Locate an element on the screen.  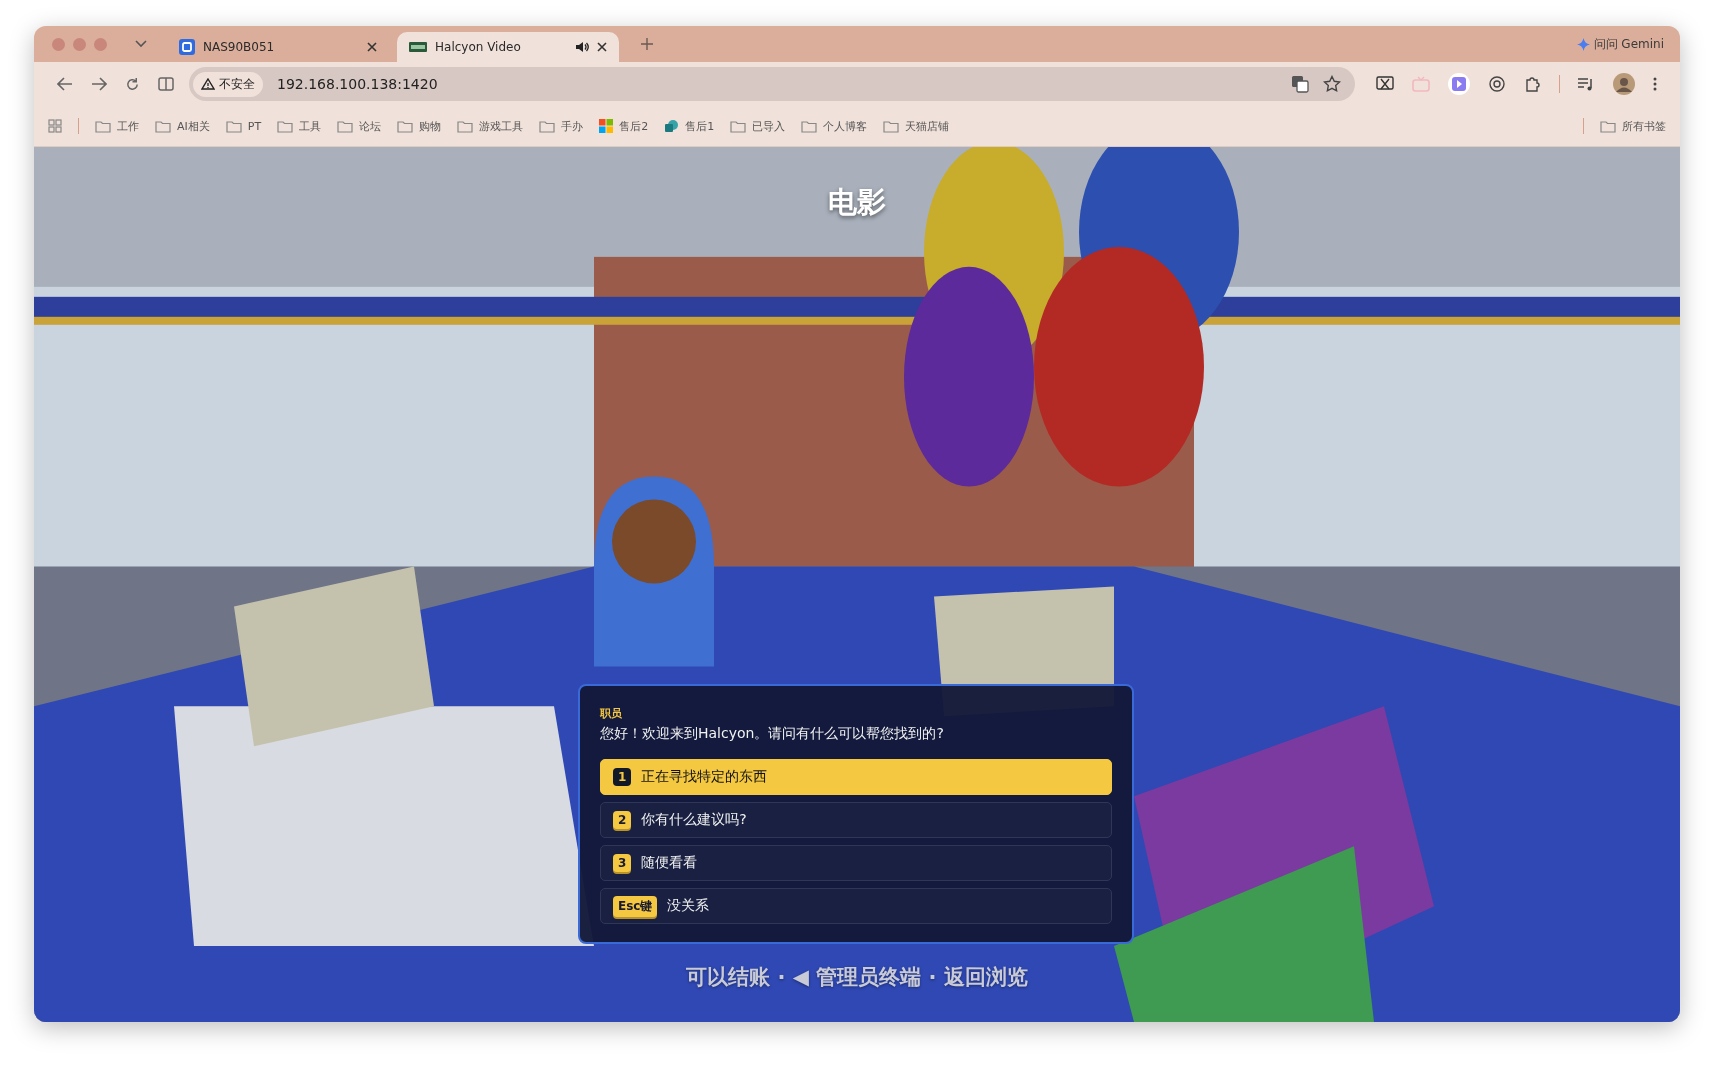
bookmark: 售后2 is located at coordinates (624, 126).